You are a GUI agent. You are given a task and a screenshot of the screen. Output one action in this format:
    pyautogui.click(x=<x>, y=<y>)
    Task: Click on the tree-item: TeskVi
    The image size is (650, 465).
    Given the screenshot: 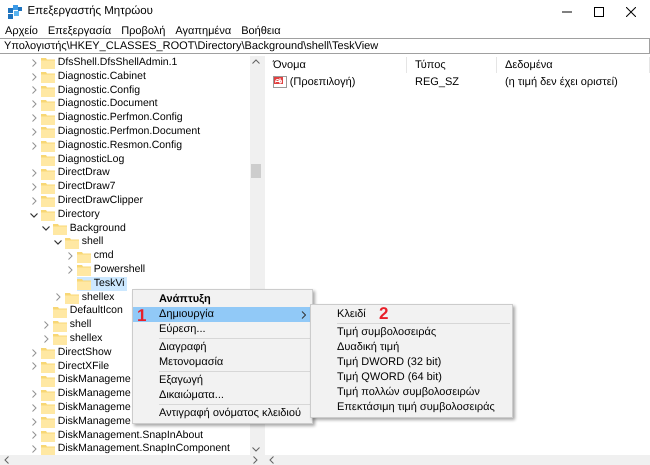 What is the action you would take?
    pyautogui.click(x=101, y=283)
    